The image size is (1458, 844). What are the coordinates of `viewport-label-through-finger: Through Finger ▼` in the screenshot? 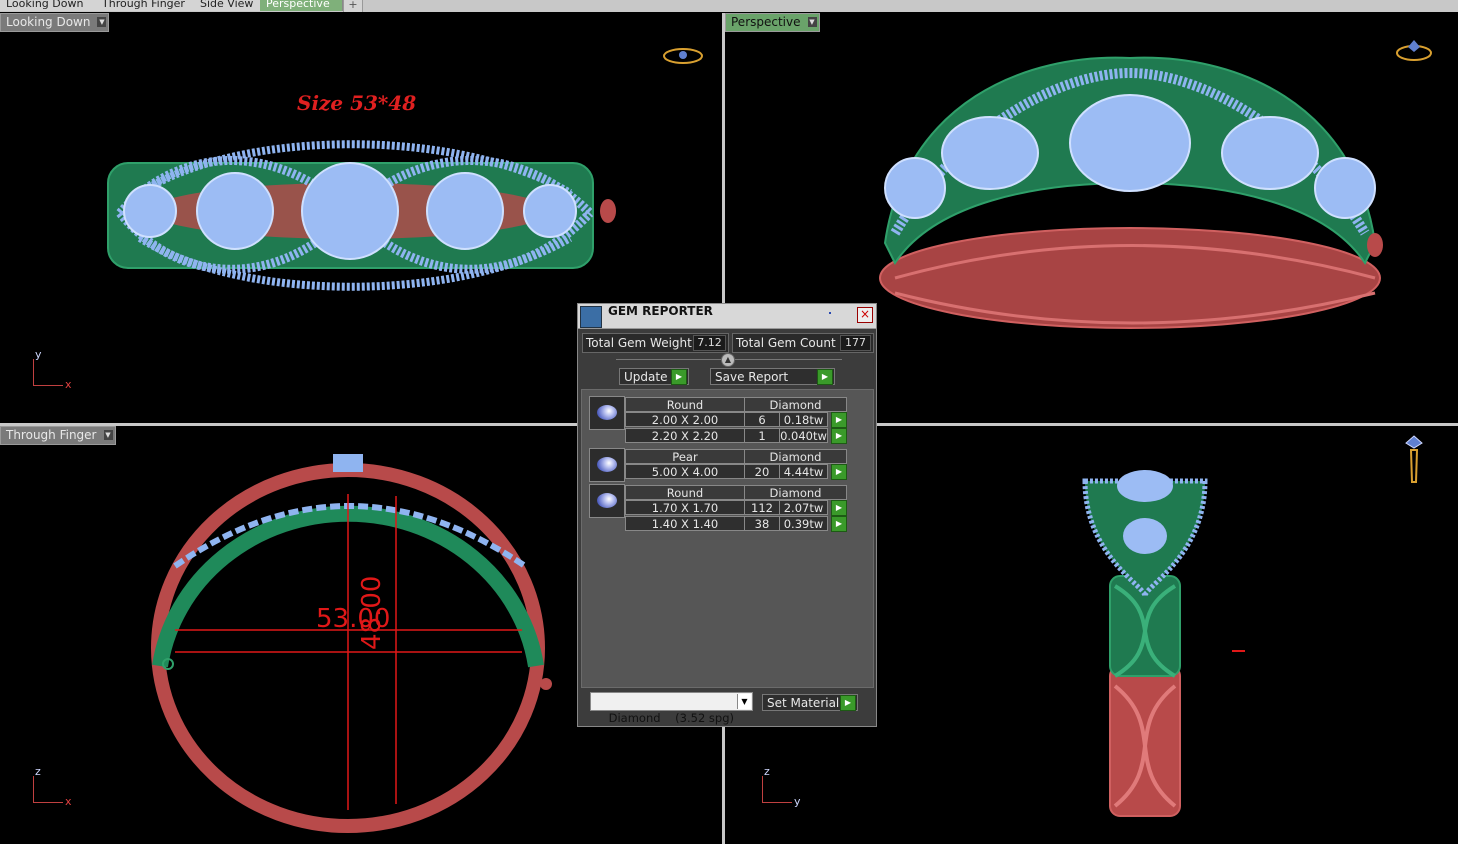 It's located at (58, 435).